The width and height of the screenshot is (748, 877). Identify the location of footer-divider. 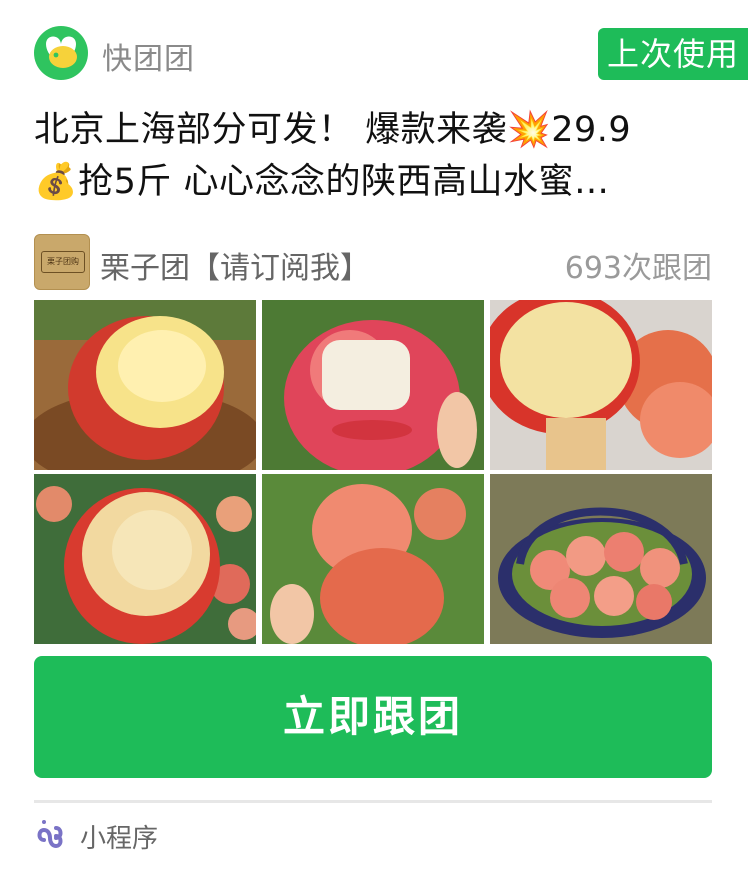
(373, 801).